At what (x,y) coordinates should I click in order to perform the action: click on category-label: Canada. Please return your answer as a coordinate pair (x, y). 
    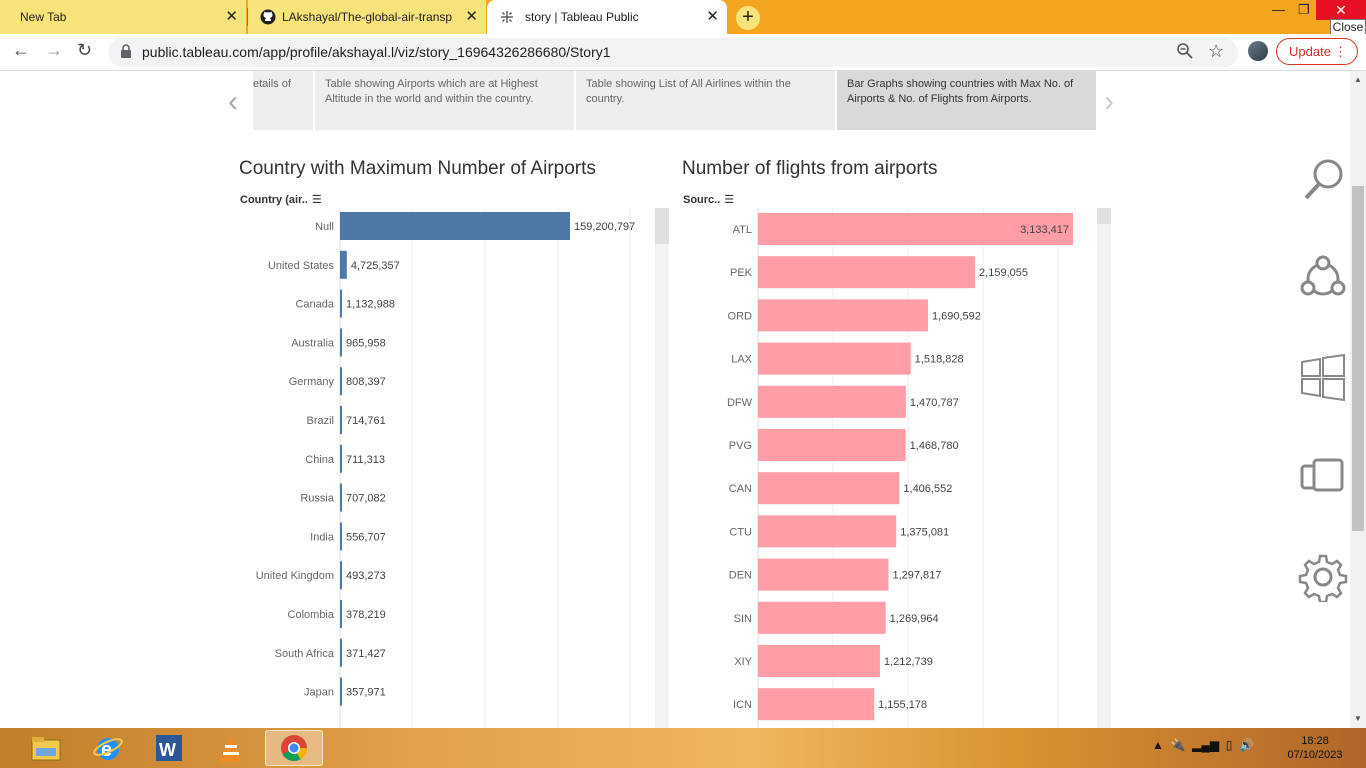
    Looking at the image, I should click on (314, 305).